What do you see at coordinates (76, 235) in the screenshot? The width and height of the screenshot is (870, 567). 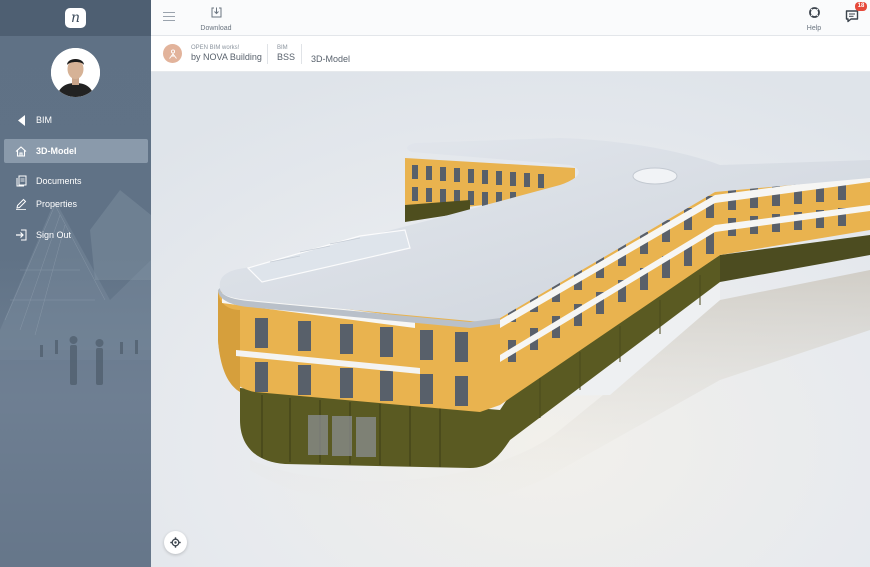 I see `sidebar-item-sign-out: Sign Out` at bounding box center [76, 235].